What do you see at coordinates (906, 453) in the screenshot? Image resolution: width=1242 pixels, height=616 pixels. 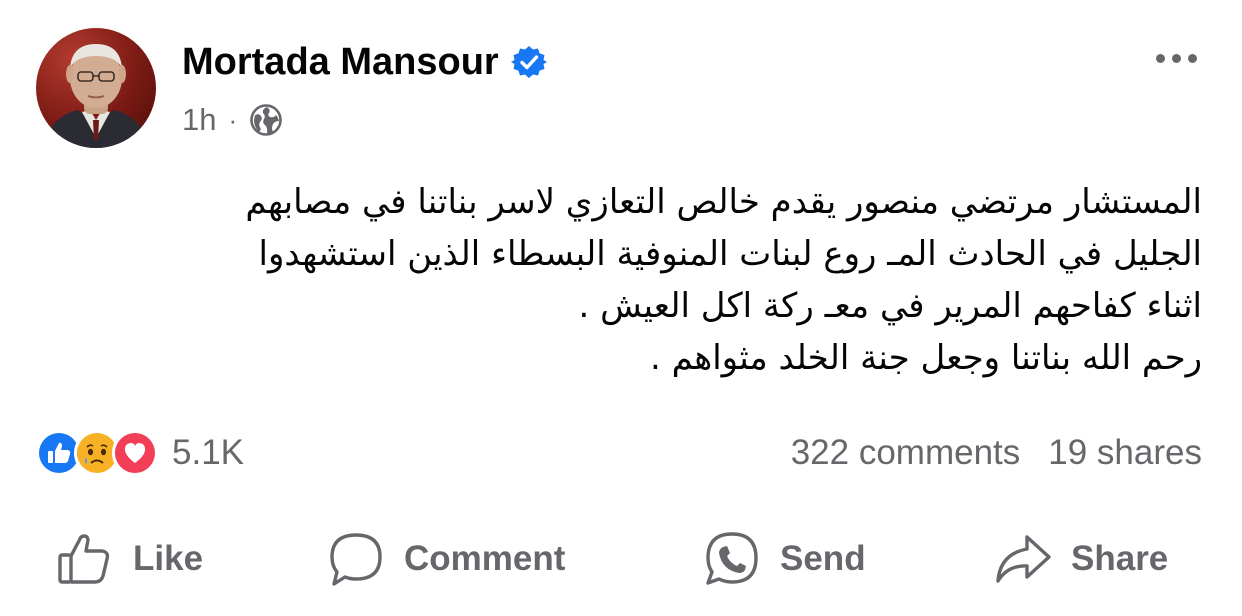 I see `comments-count: 322 comments` at bounding box center [906, 453].